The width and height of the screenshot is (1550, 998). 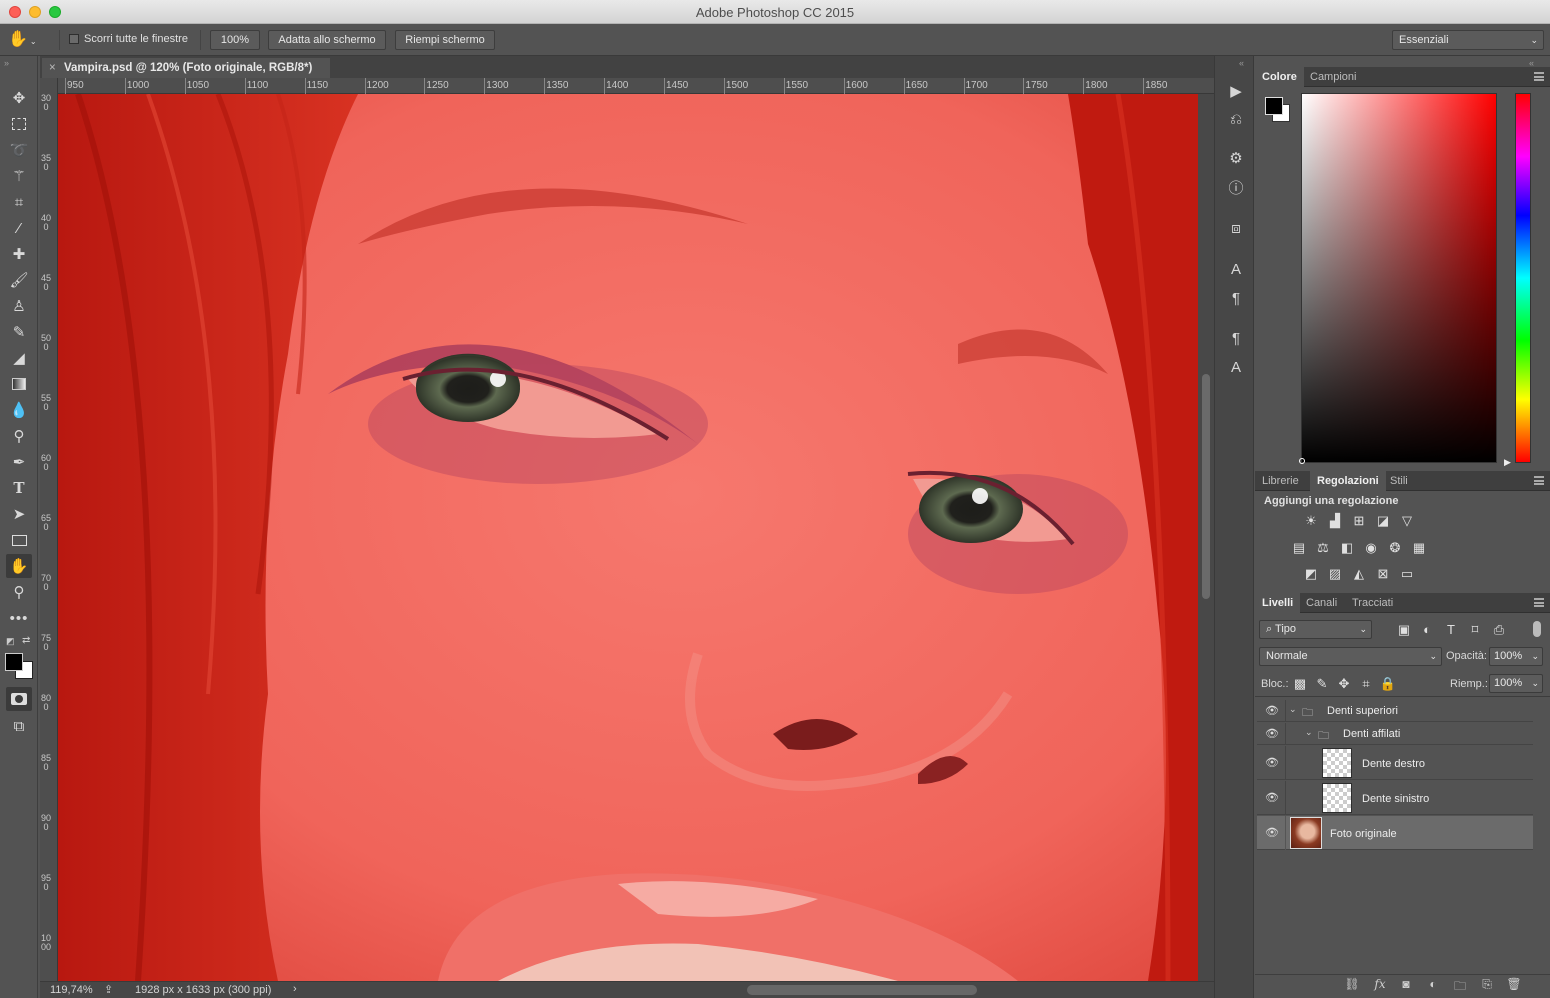 What do you see at coordinates (19, 540) in the screenshot?
I see `rectangle-tool-icon` at bounding box center [19, 540].